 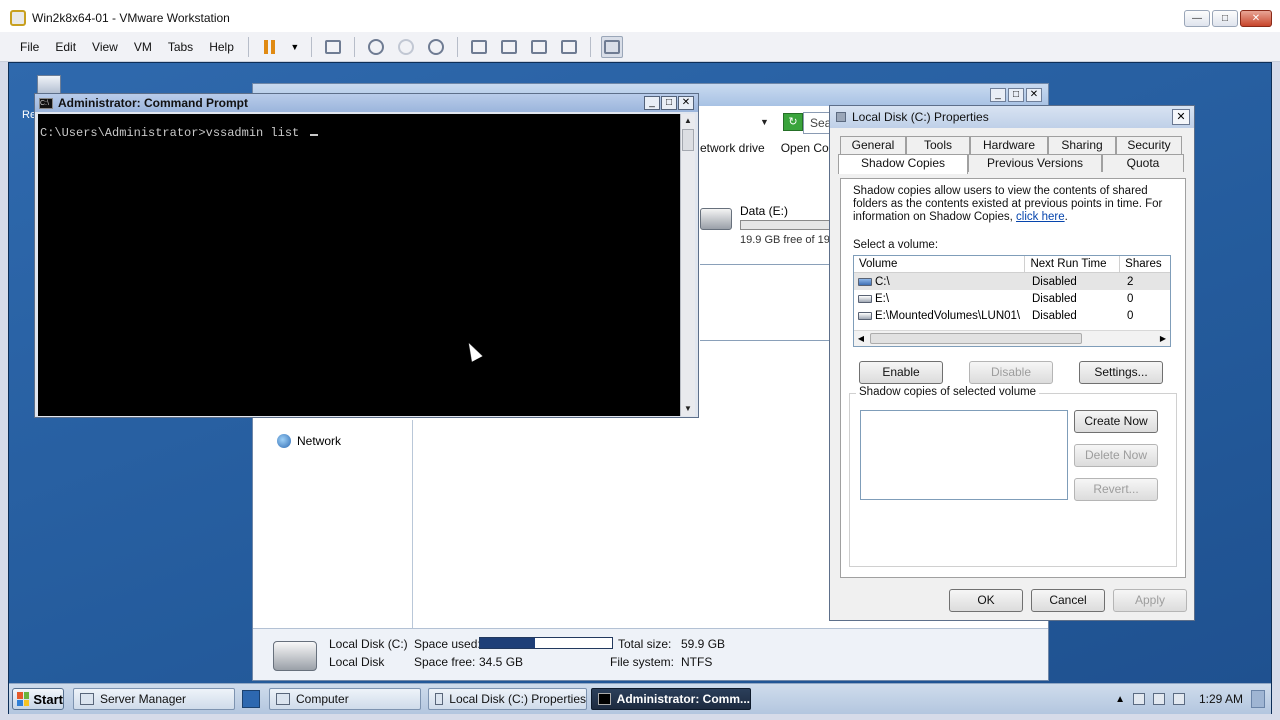 I want to click on file-system-label: File system:, so click(x=642, y=662).